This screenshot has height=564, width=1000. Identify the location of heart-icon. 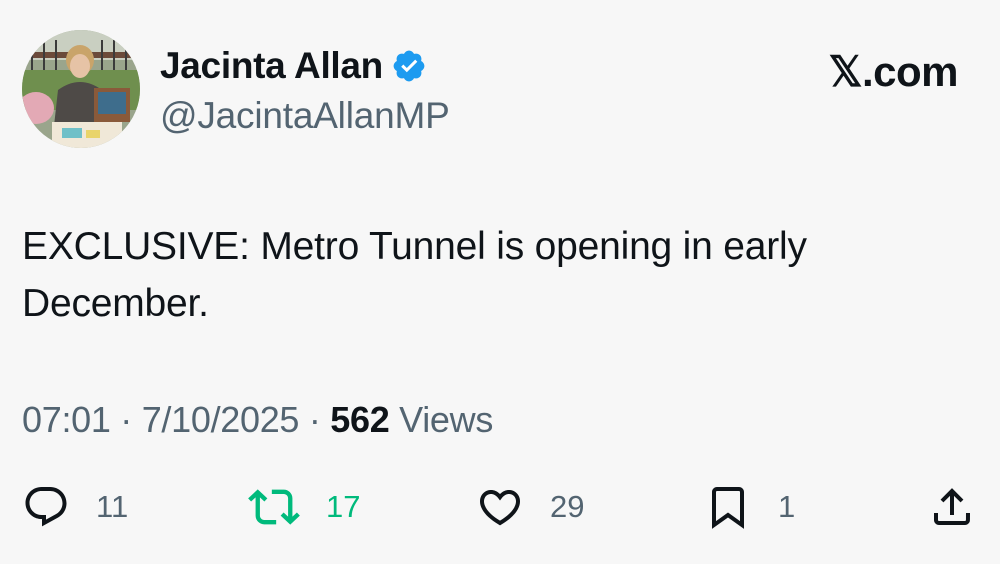
(500, 507).